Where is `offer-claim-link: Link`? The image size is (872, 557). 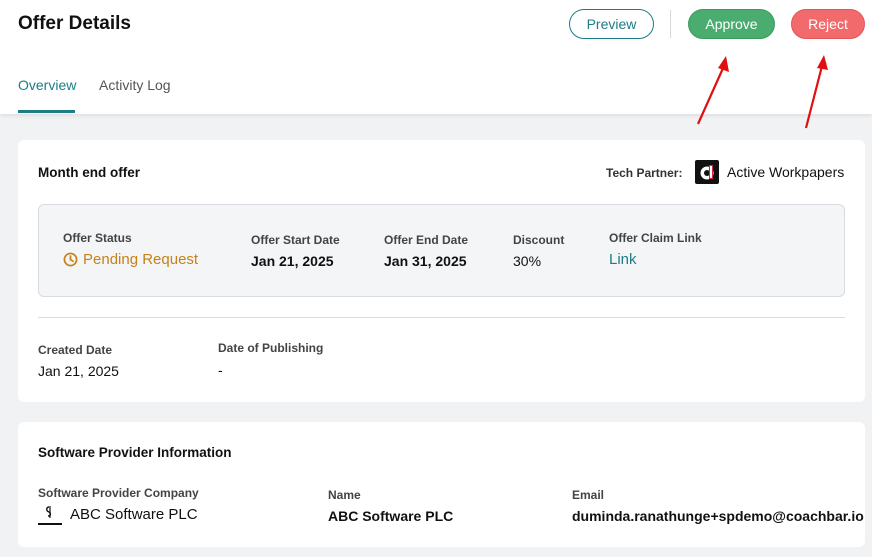
offer-claim-link: Link is located at coordinates (623, 259).